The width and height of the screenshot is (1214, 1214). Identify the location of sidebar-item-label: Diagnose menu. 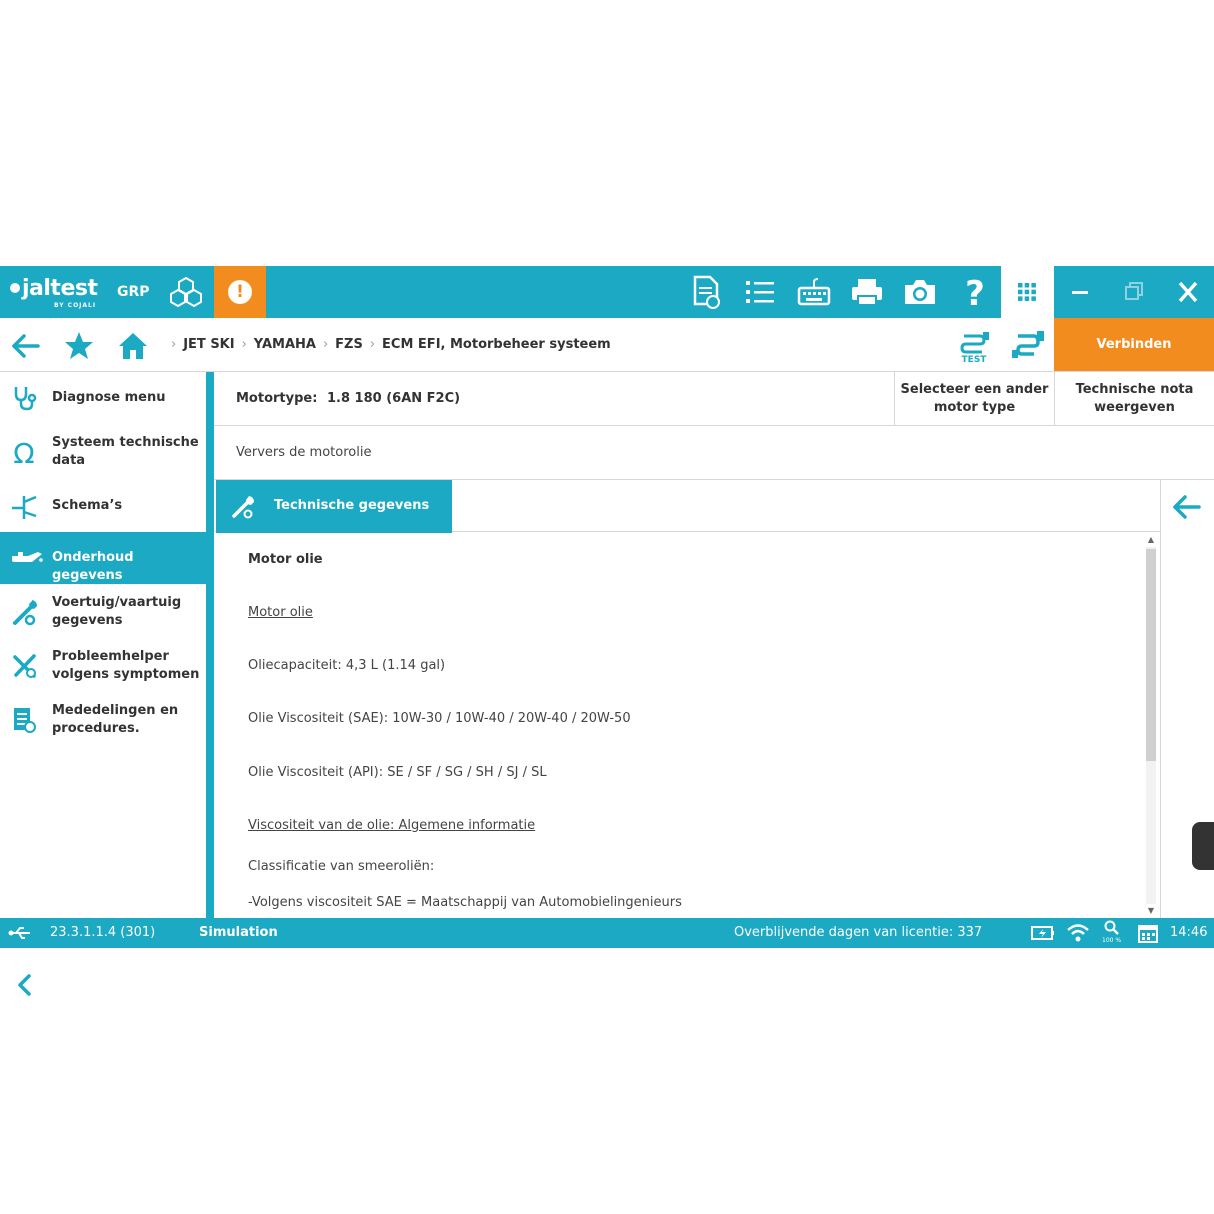
(109, 397).